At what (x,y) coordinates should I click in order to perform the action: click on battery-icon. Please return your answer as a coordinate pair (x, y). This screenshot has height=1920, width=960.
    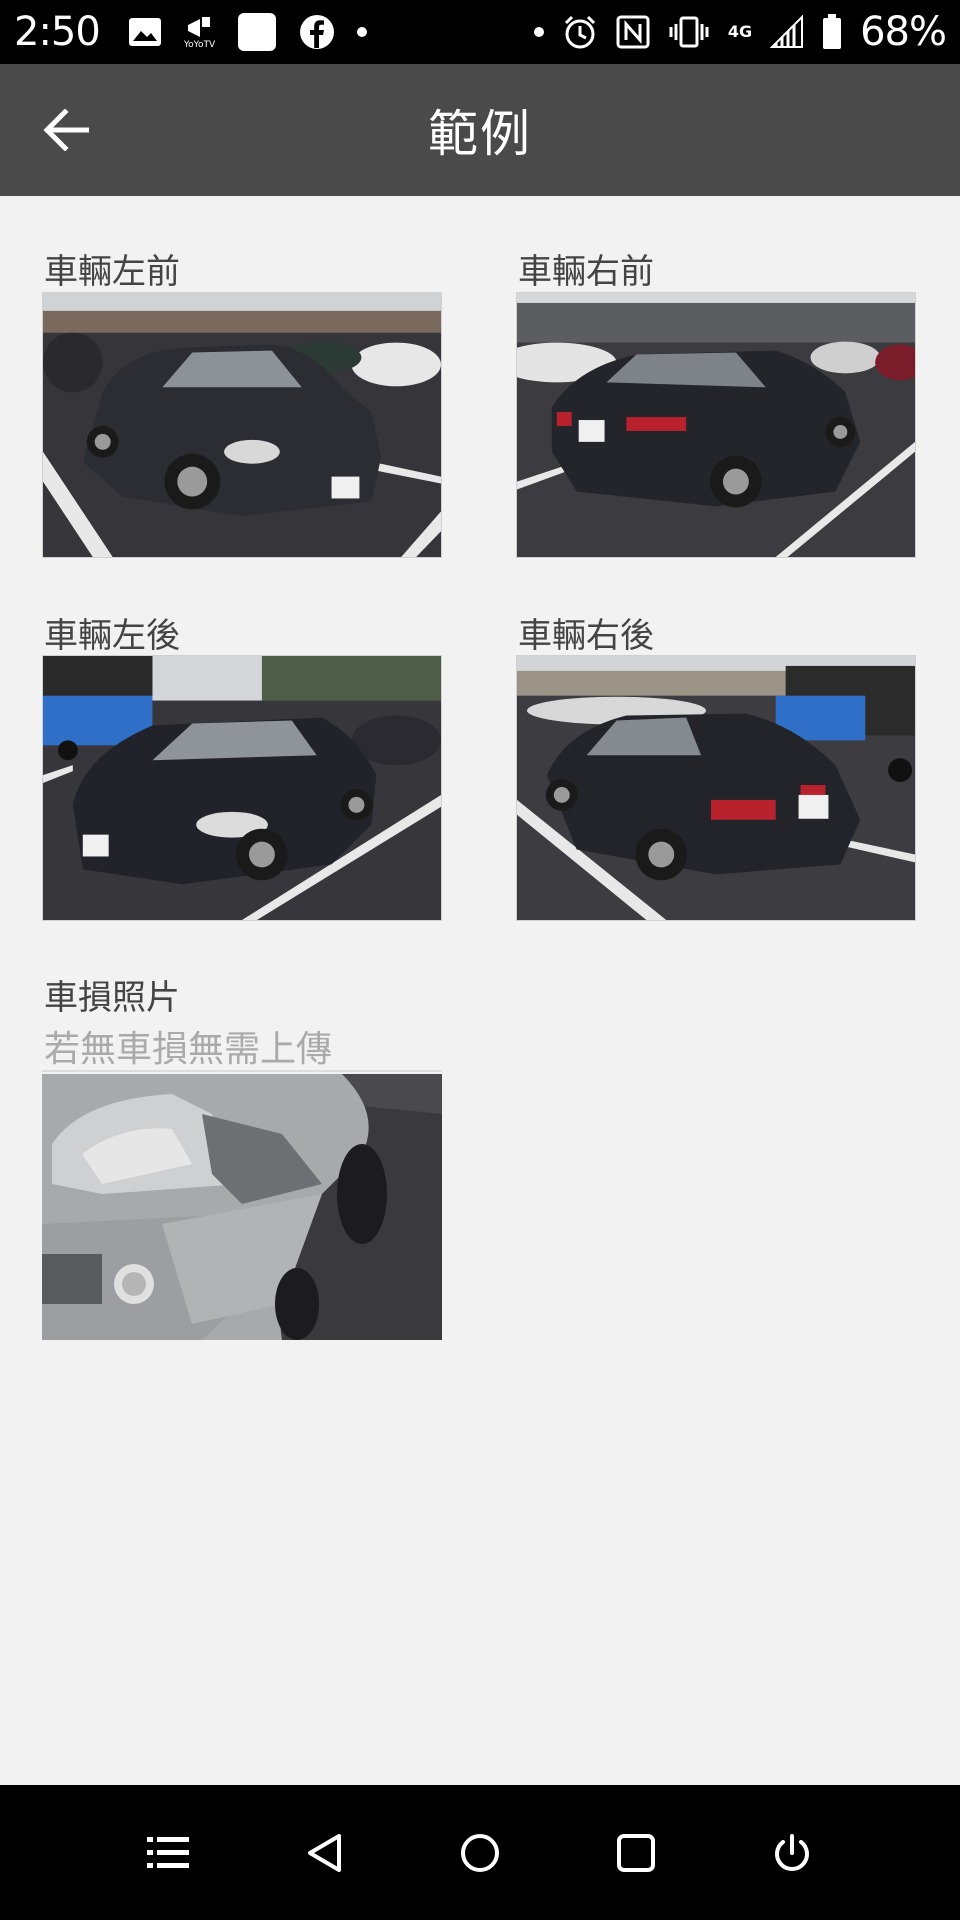
    Looking at the image, I should click on (832, 32).